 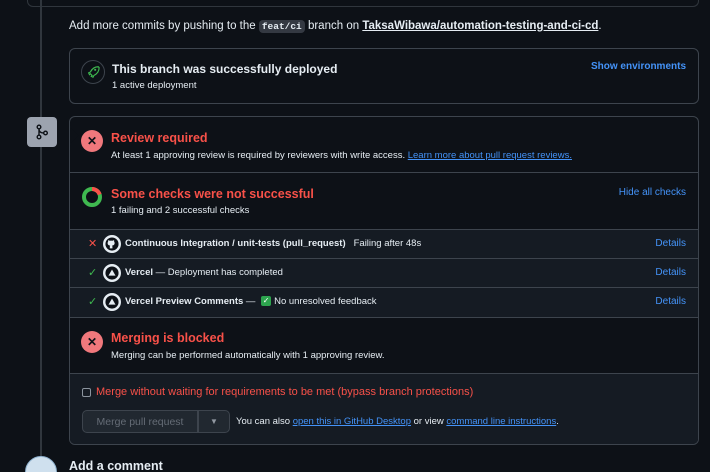 I want to click on vercel-preview-check-detail: No unresolved feedback, so click(x=325, y=301).